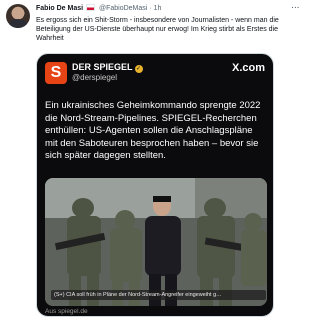  I want to click on card-account-handle: @derspiegel, so click(95, 77).